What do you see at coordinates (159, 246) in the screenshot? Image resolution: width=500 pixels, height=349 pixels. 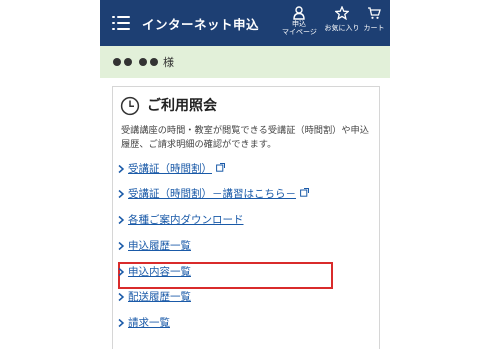 I see `link-label: 申込履歴一覧` at bounding box center [159, 246].